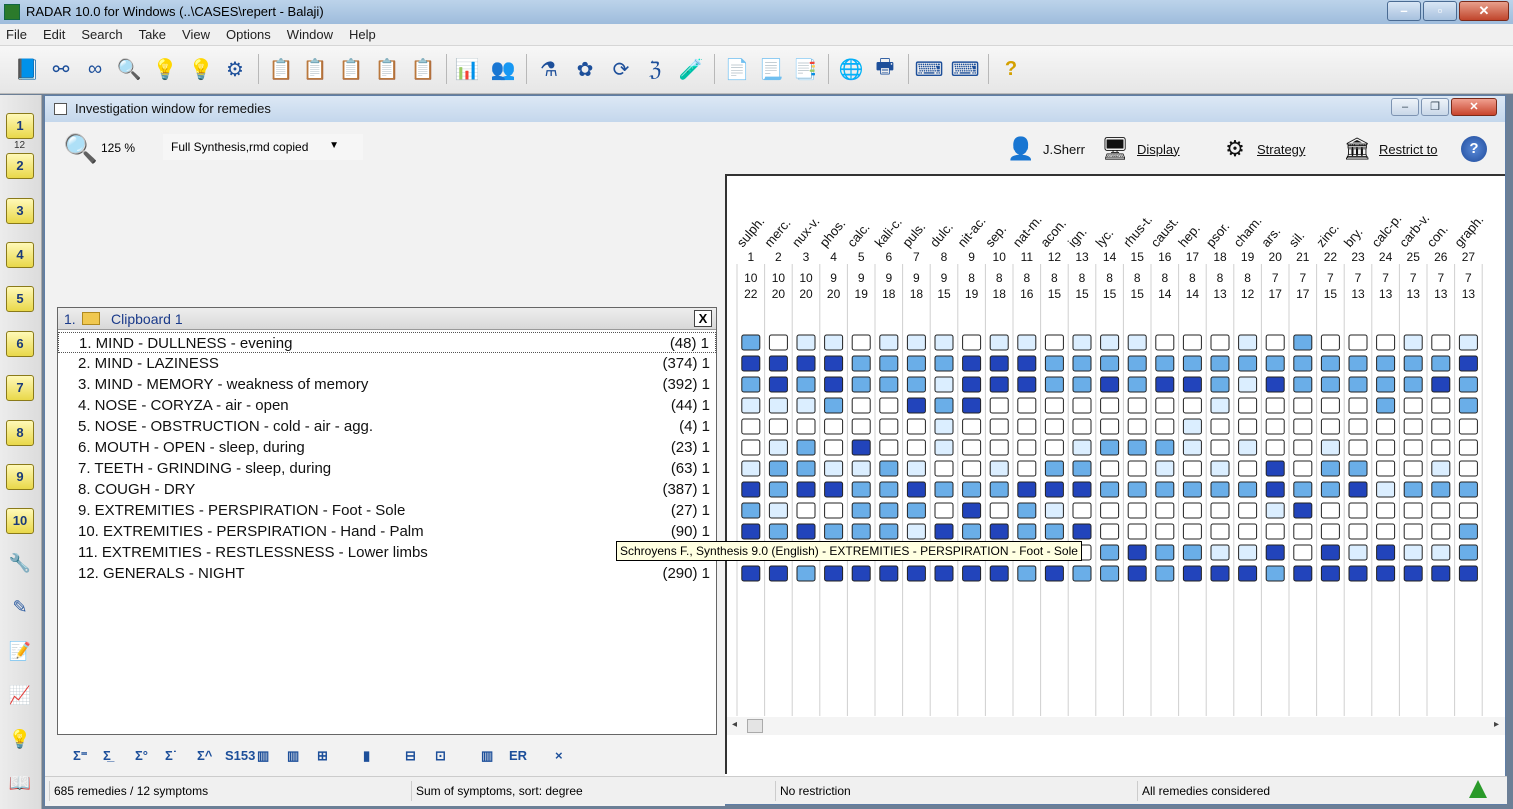  I want to click on notes-icon: 📝, so click(20, 654).